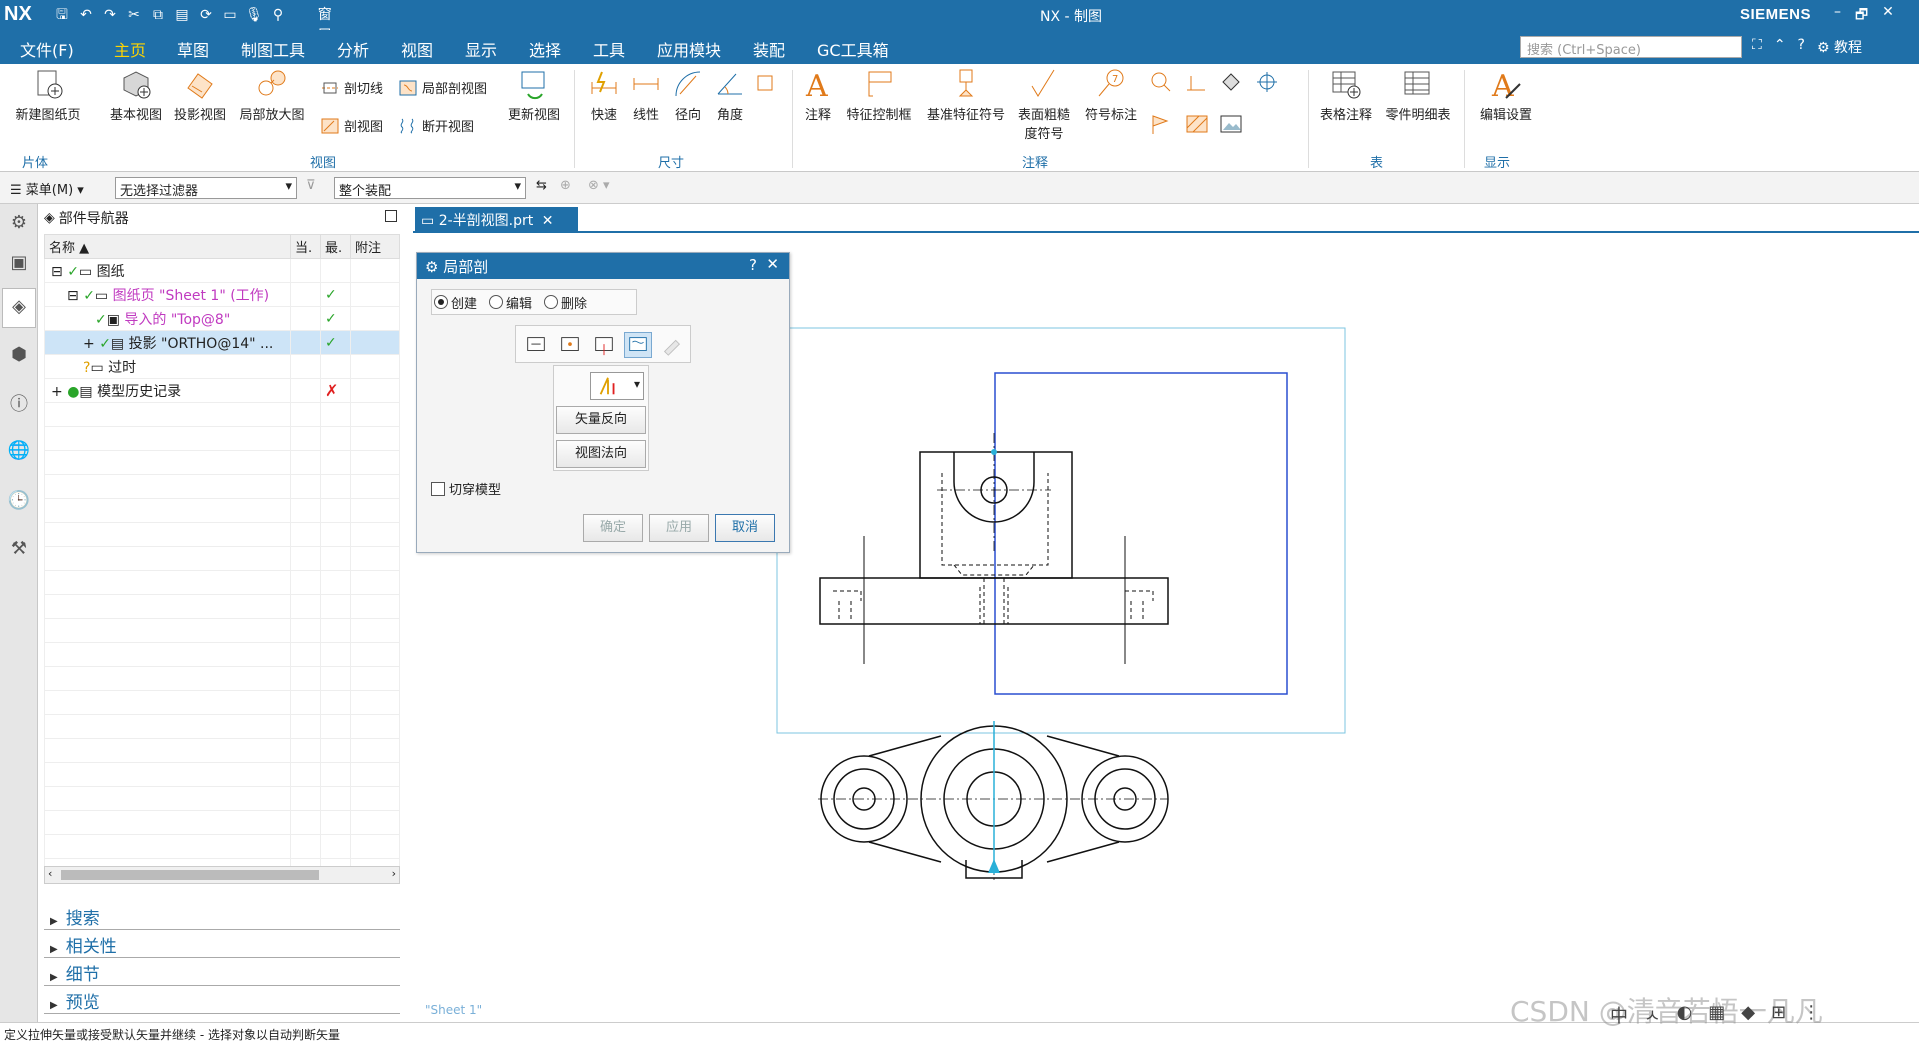 The height and width of the screenshot is (1043, 1919). Describe the element at coordinates (273, 49) in the screenshot. I see `tab-drafting-tools: 制图工具` at that location.